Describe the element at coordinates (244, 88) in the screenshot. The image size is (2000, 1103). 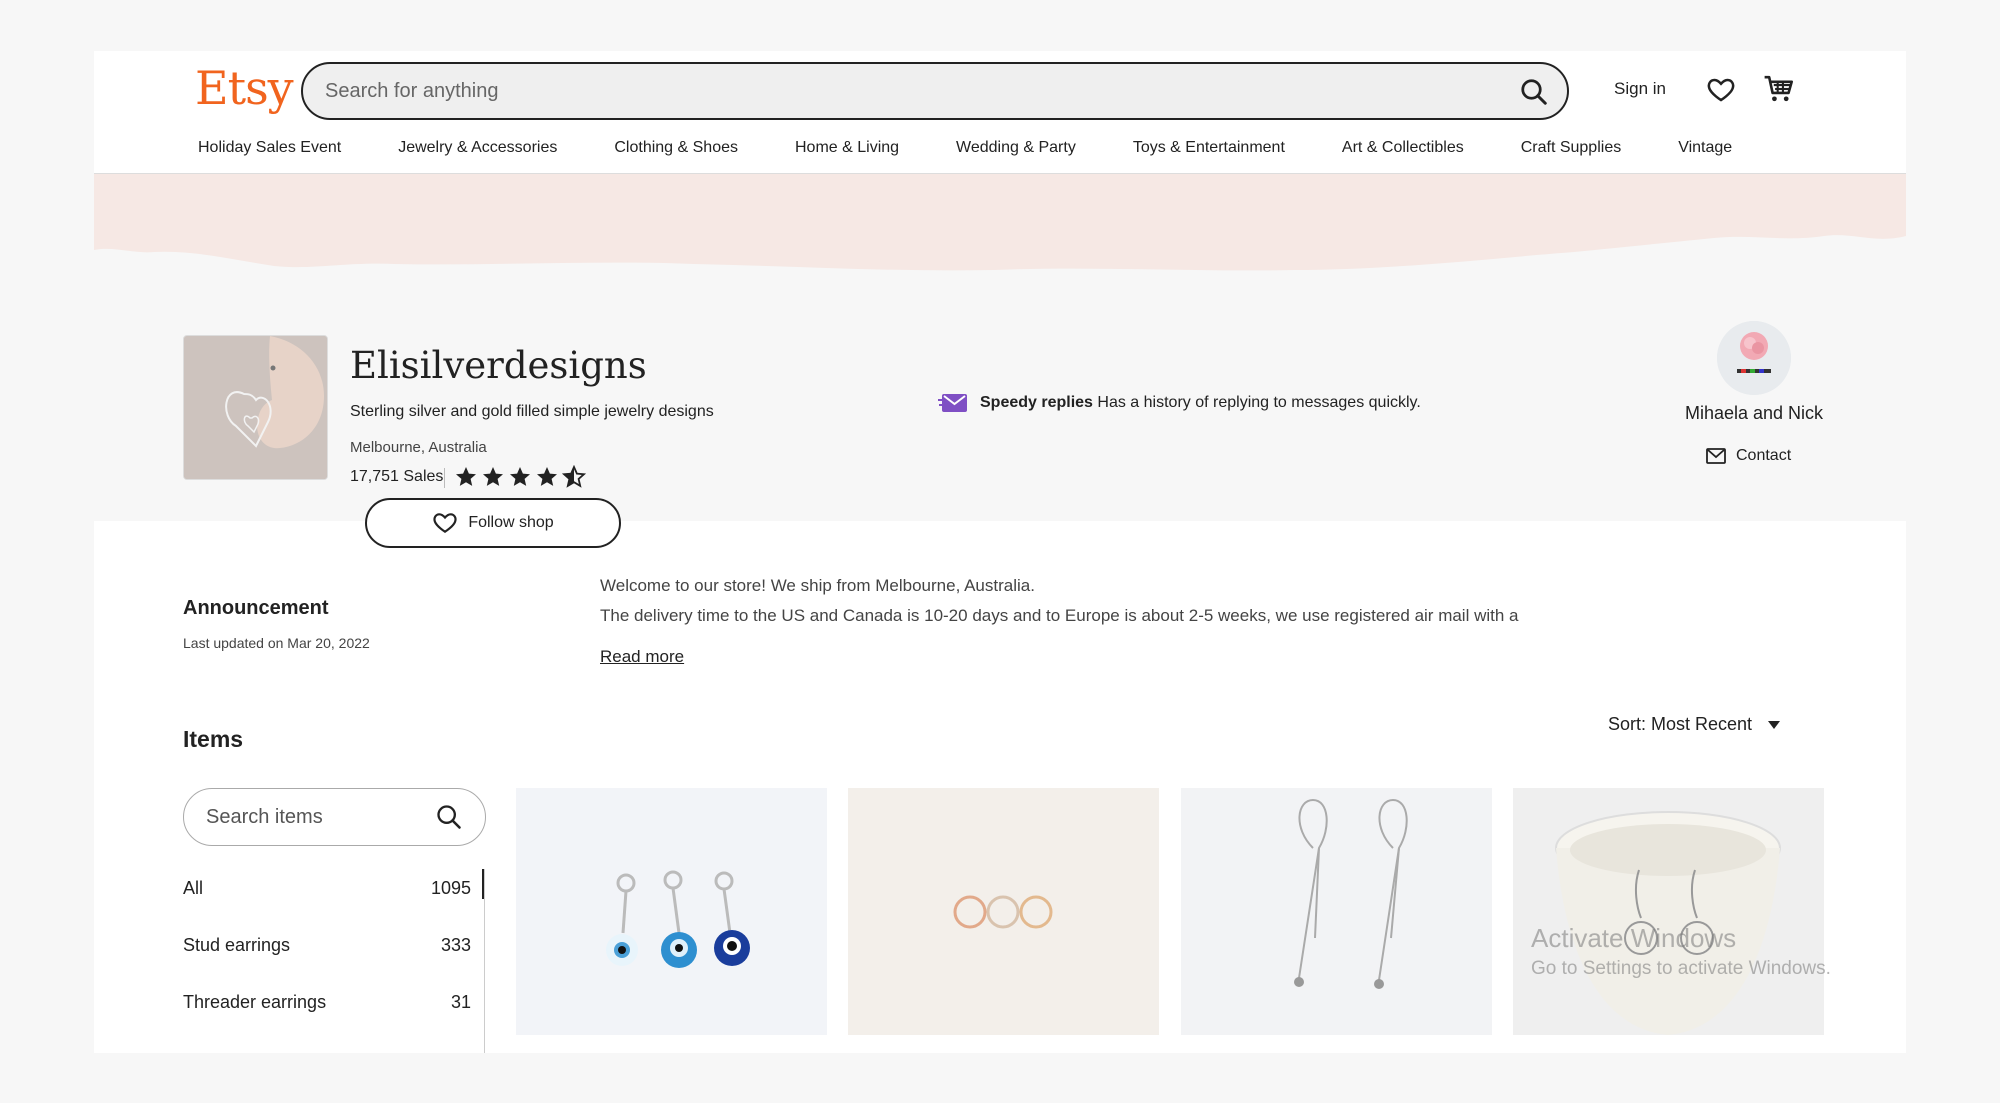
I see `etsy-logo: Etsy` at that location.